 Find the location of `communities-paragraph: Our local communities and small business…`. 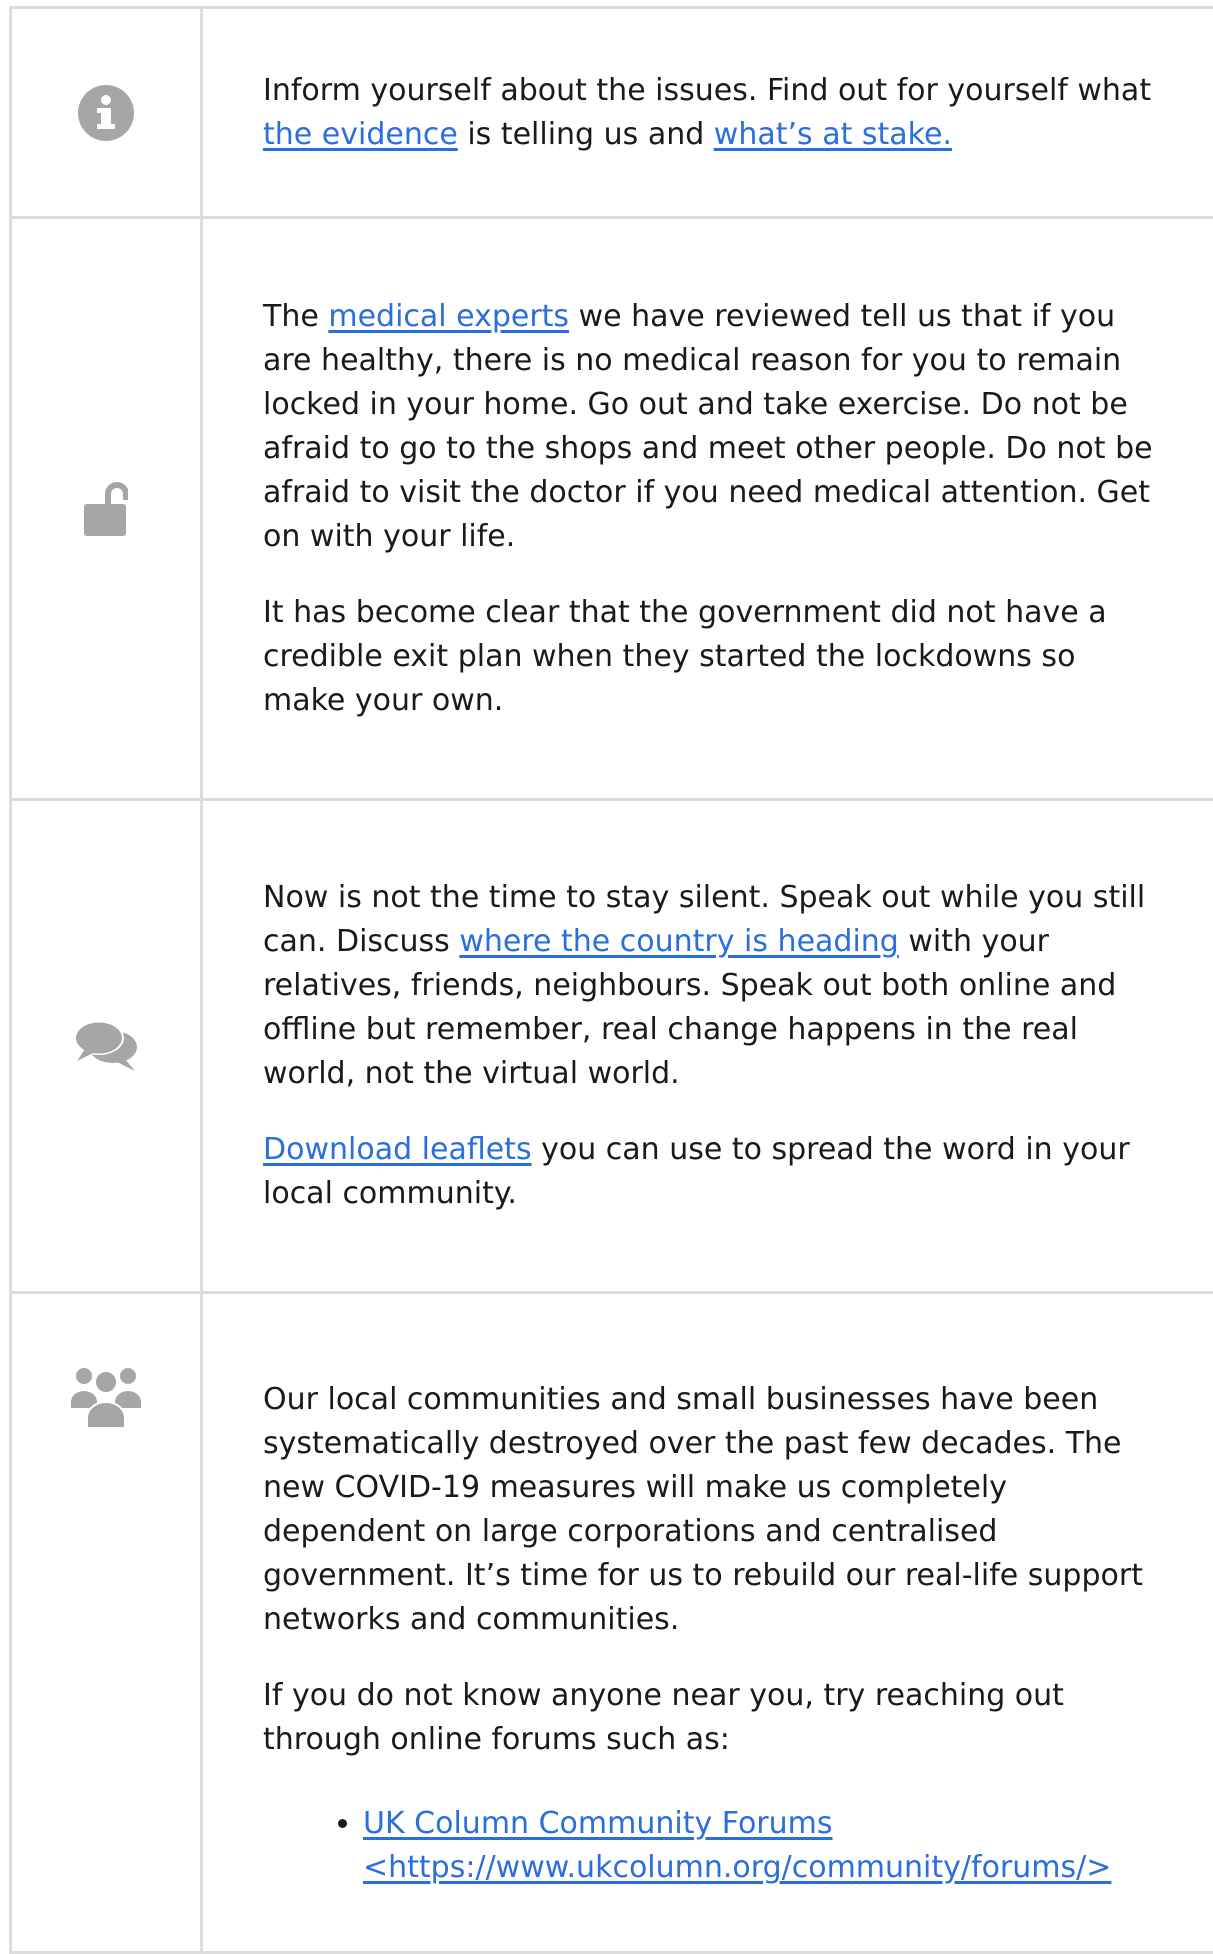

communities-paragraph: Our local communities and small business… is located at coordinates (703, 1509).